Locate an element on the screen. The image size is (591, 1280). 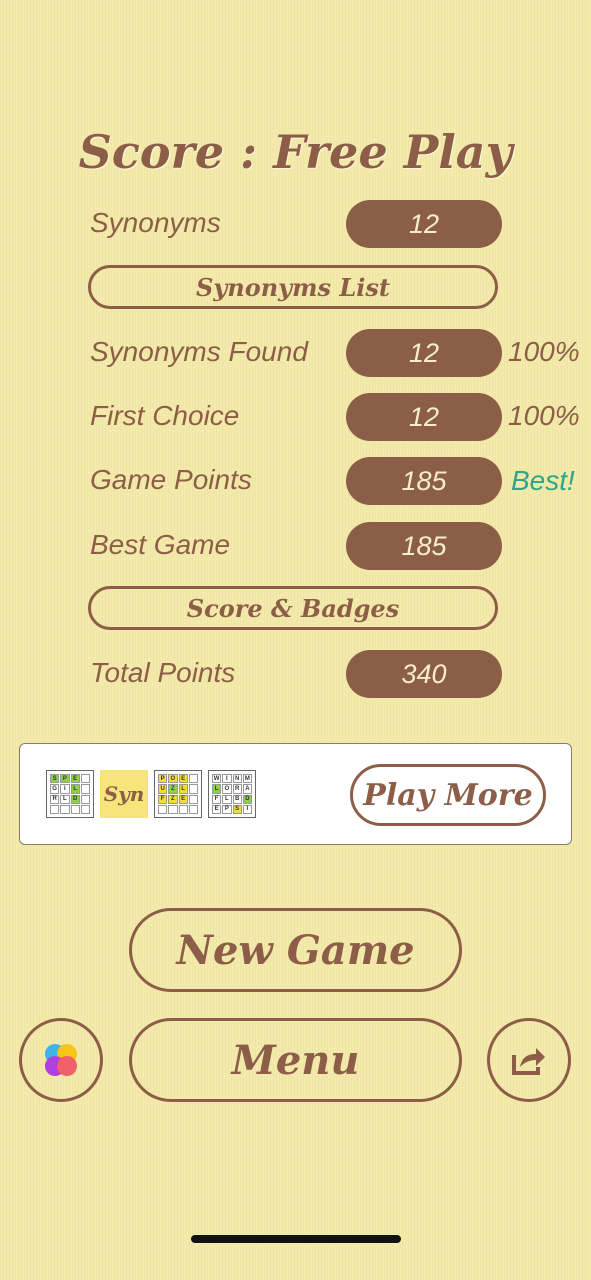
thumb-cell: N is located at coordinates (237, 779).